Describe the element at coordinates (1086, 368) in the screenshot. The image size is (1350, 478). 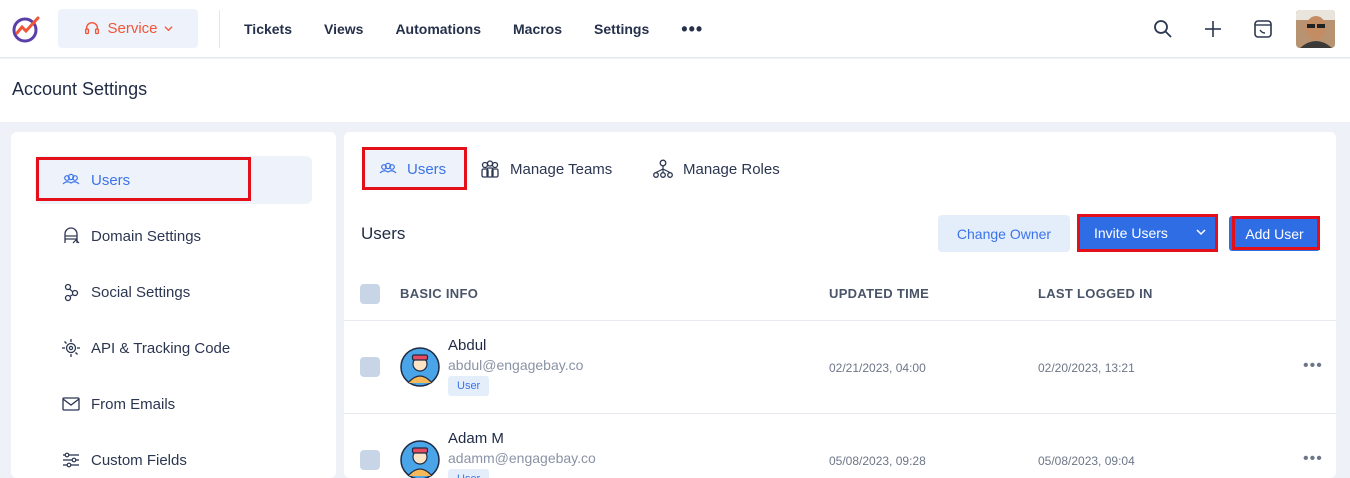
I see `last-logged-in: 02/20/2023, 13:21` at that location.